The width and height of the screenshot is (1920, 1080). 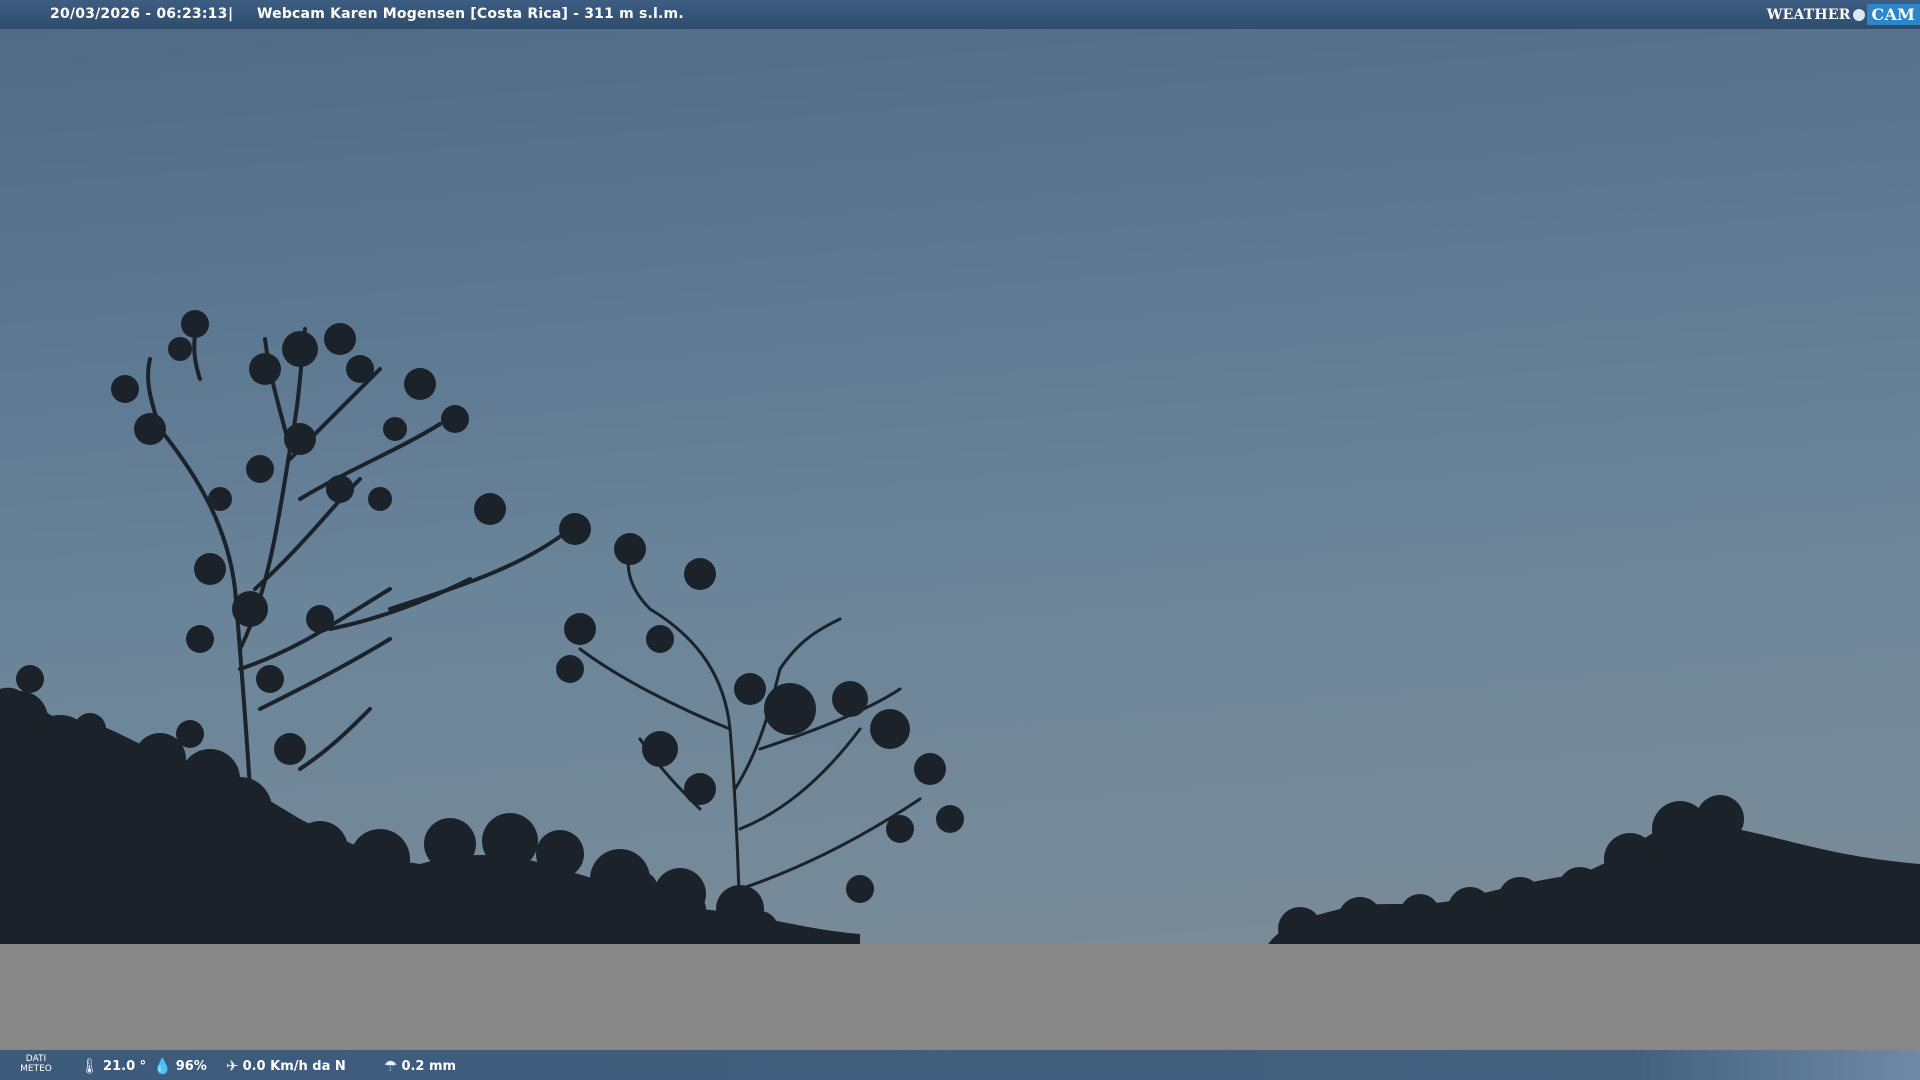 What do you see at coordinates (90, 1066) in the screenshot?
I see `thermometer-icon: 🌡` at bounding box center [90, 1066].